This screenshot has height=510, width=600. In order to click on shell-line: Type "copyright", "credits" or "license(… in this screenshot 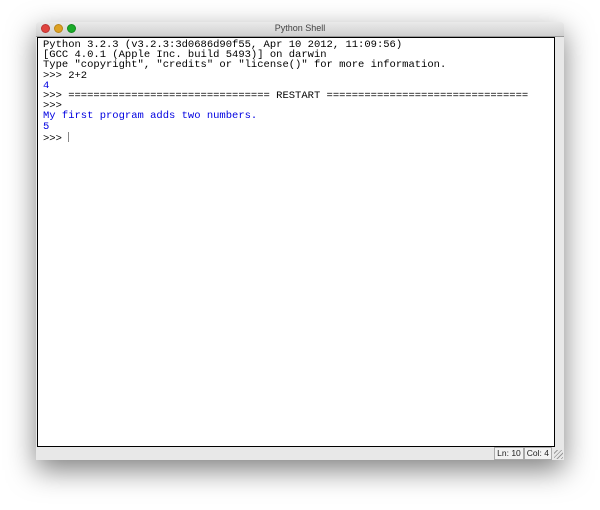, I will do `click(245, 65)`.